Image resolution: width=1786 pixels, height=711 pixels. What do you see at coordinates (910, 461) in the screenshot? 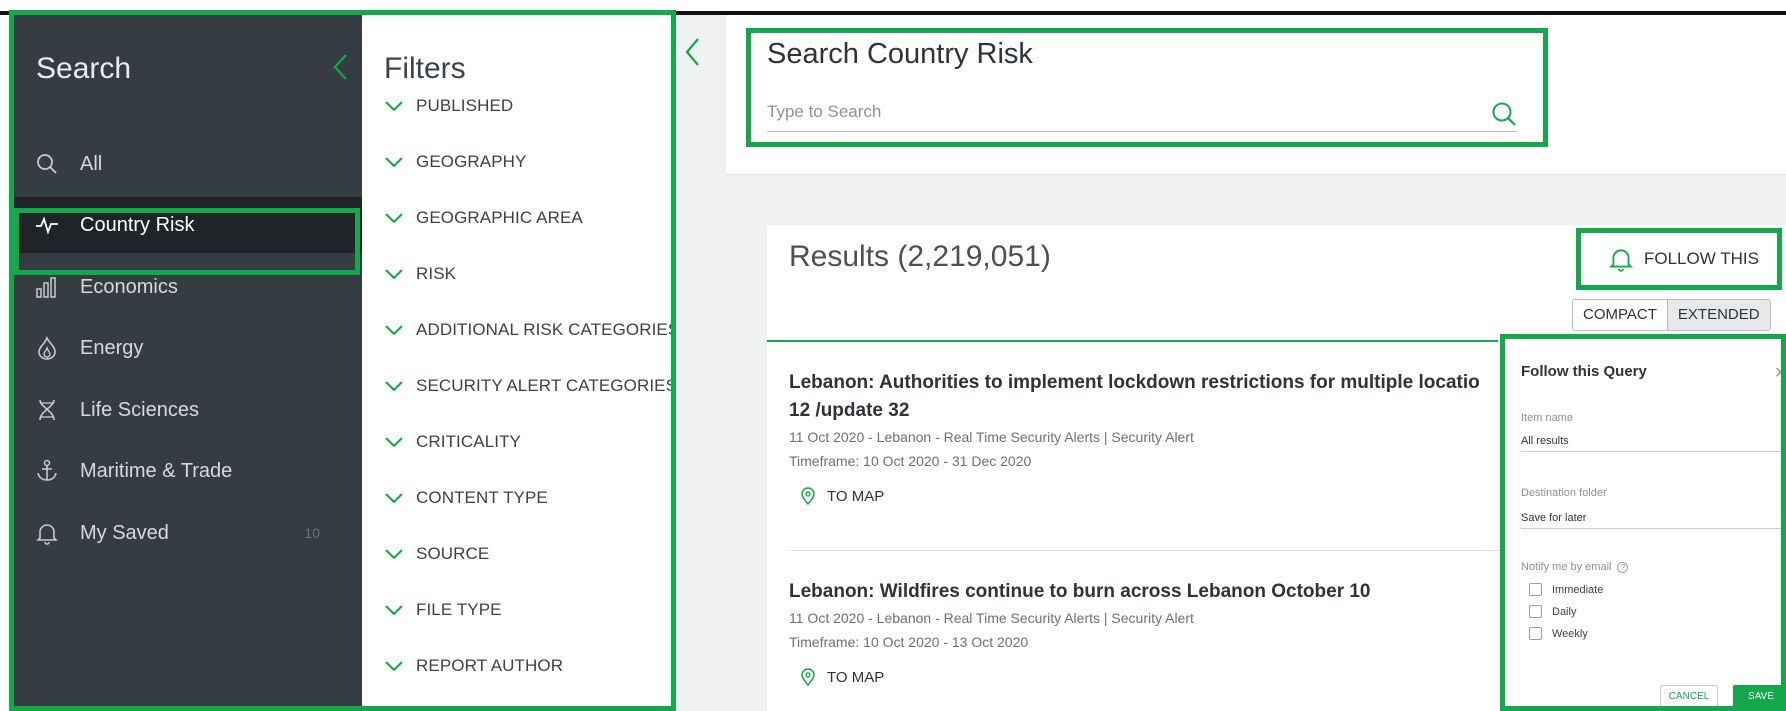
I see `result-timeframe: Timeframe: 10 Oct 2020 - 31 Dec 2020` at bounding box center [910, 461].